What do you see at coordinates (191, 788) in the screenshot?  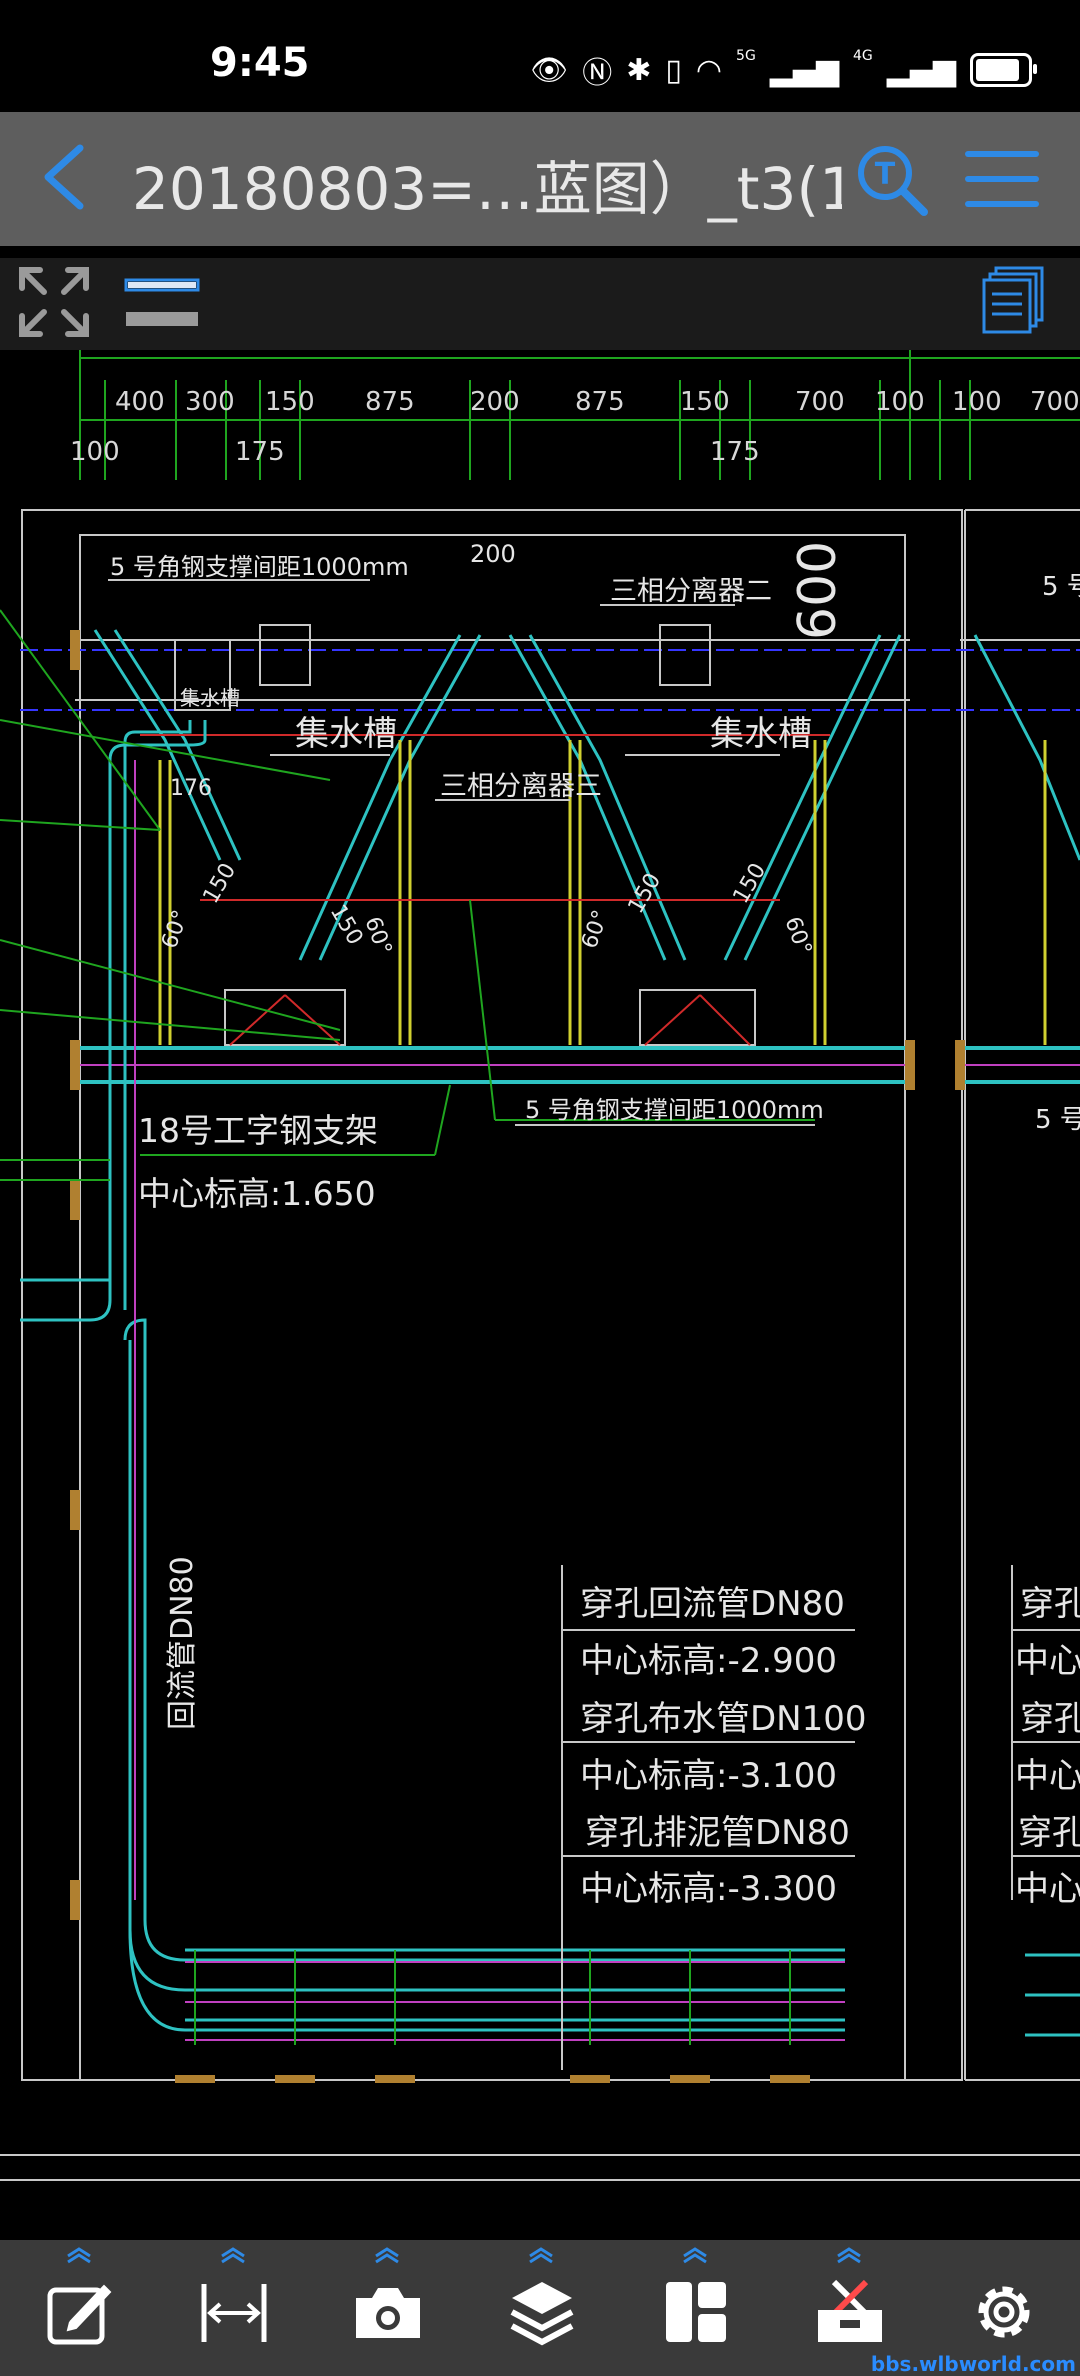 I see `label-d176: 176` at bounding box center [191, 788].